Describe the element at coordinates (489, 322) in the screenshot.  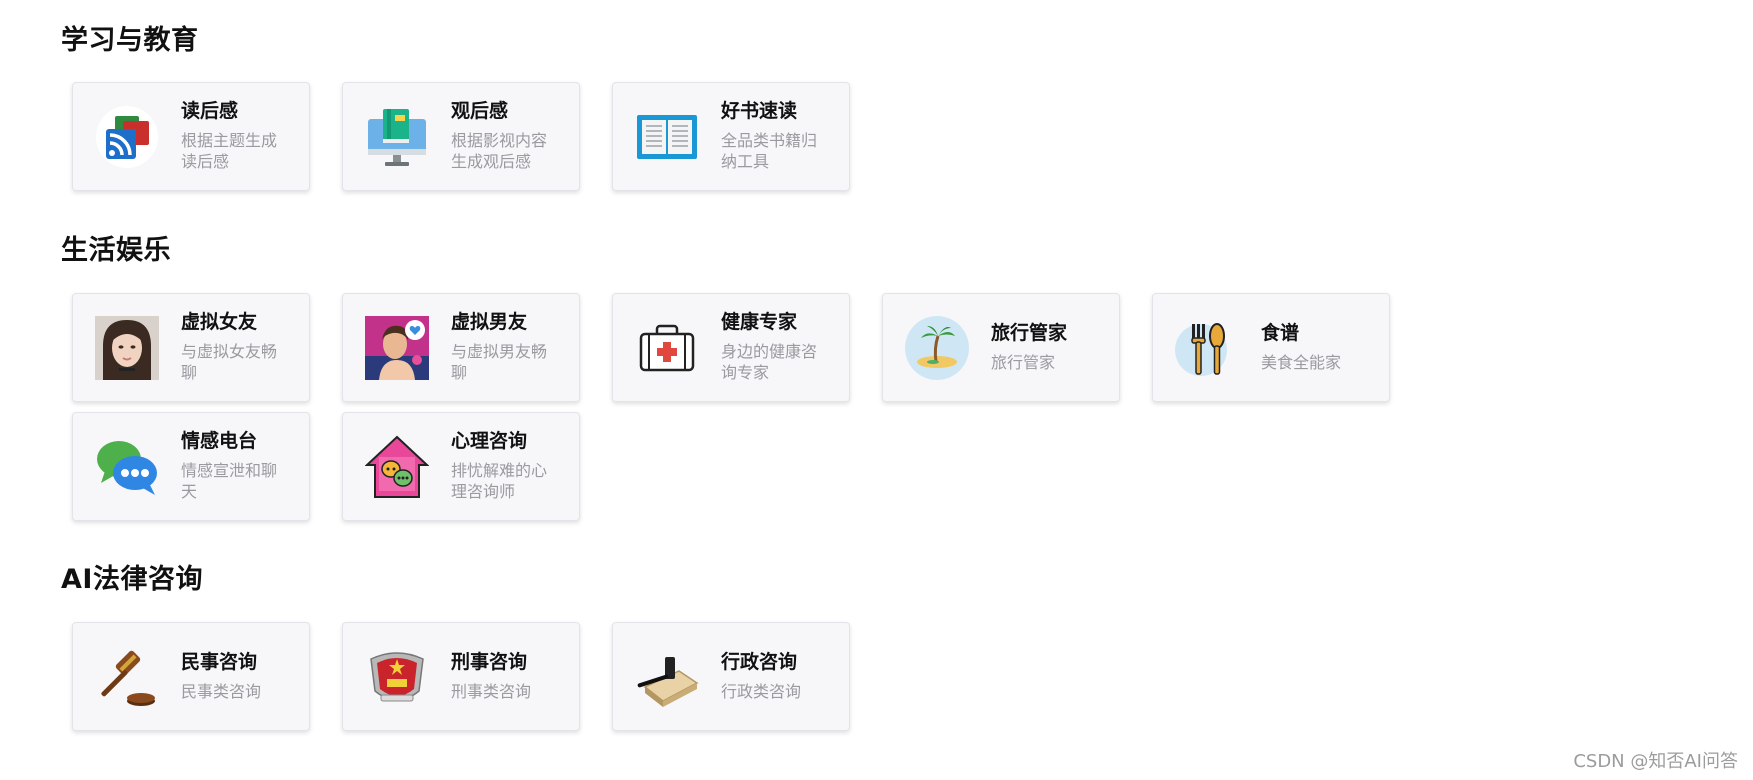
I see `card-title: 虚拟男友` at that location.